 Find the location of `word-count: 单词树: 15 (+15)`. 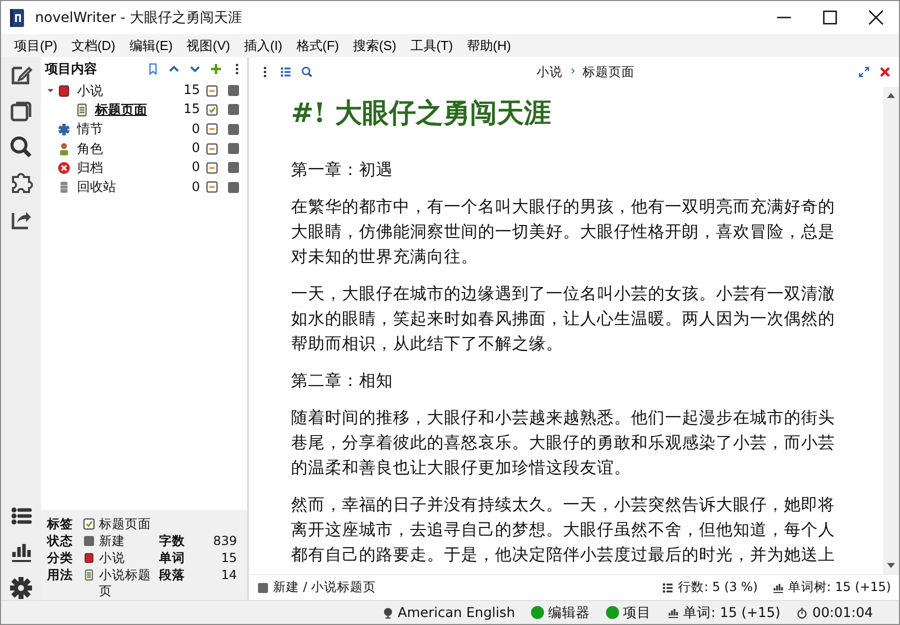

word-count: 单词树: 15 (+15) is located at coordinates (839, 587).